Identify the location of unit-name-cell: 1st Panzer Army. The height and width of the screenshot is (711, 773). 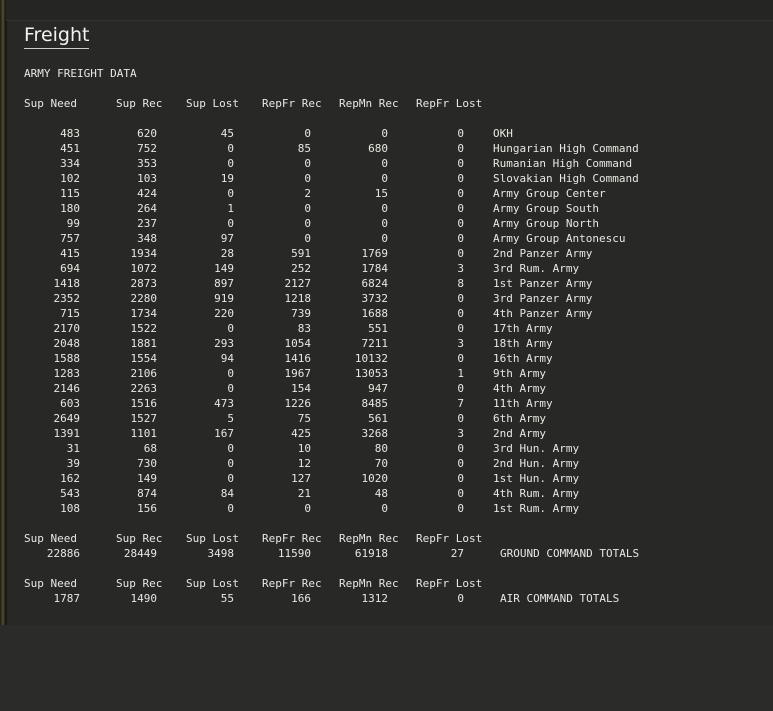
(543, 283).